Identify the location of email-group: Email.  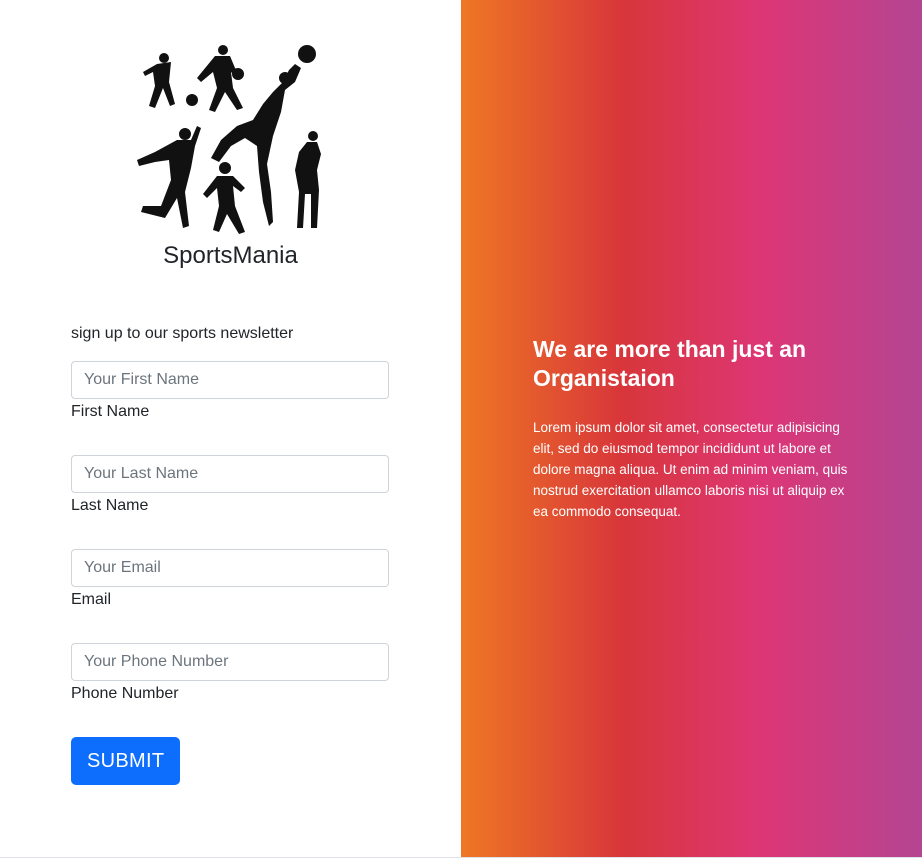
(230, 579).